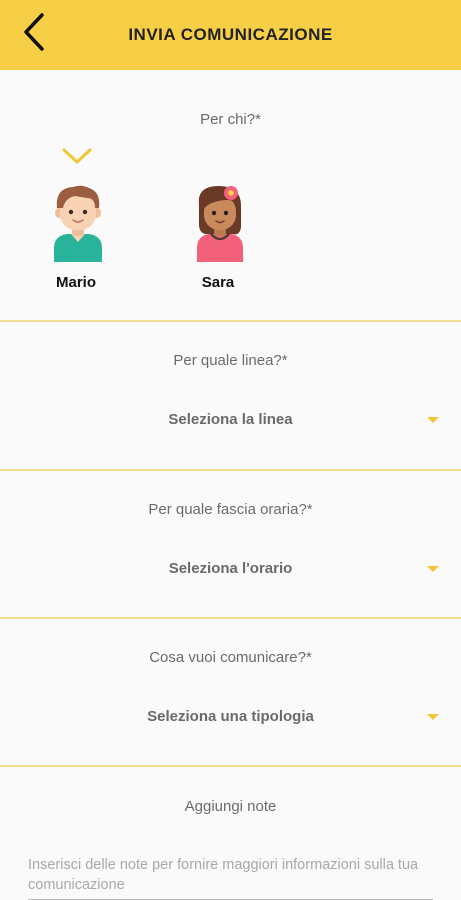 The height and width of the screenshot is (900, 461). What do you see at coordinates (220, 224) in the screenshot?
I see `girl-avatar-icon` at bounding box center [220, 224].